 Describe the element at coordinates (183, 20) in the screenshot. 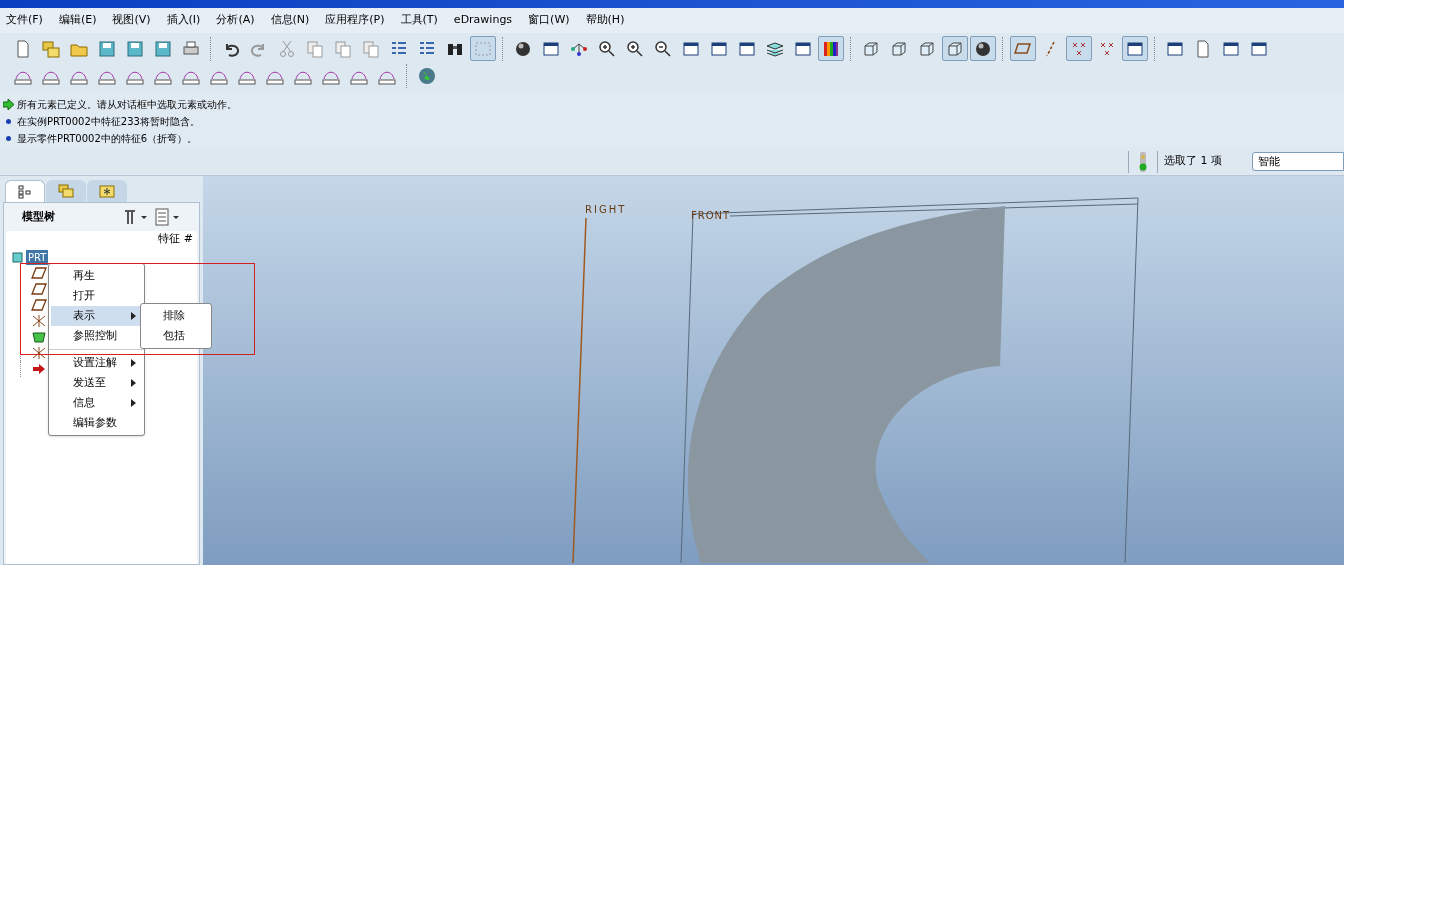

I see `menu-item: 插入(I)` at that location.